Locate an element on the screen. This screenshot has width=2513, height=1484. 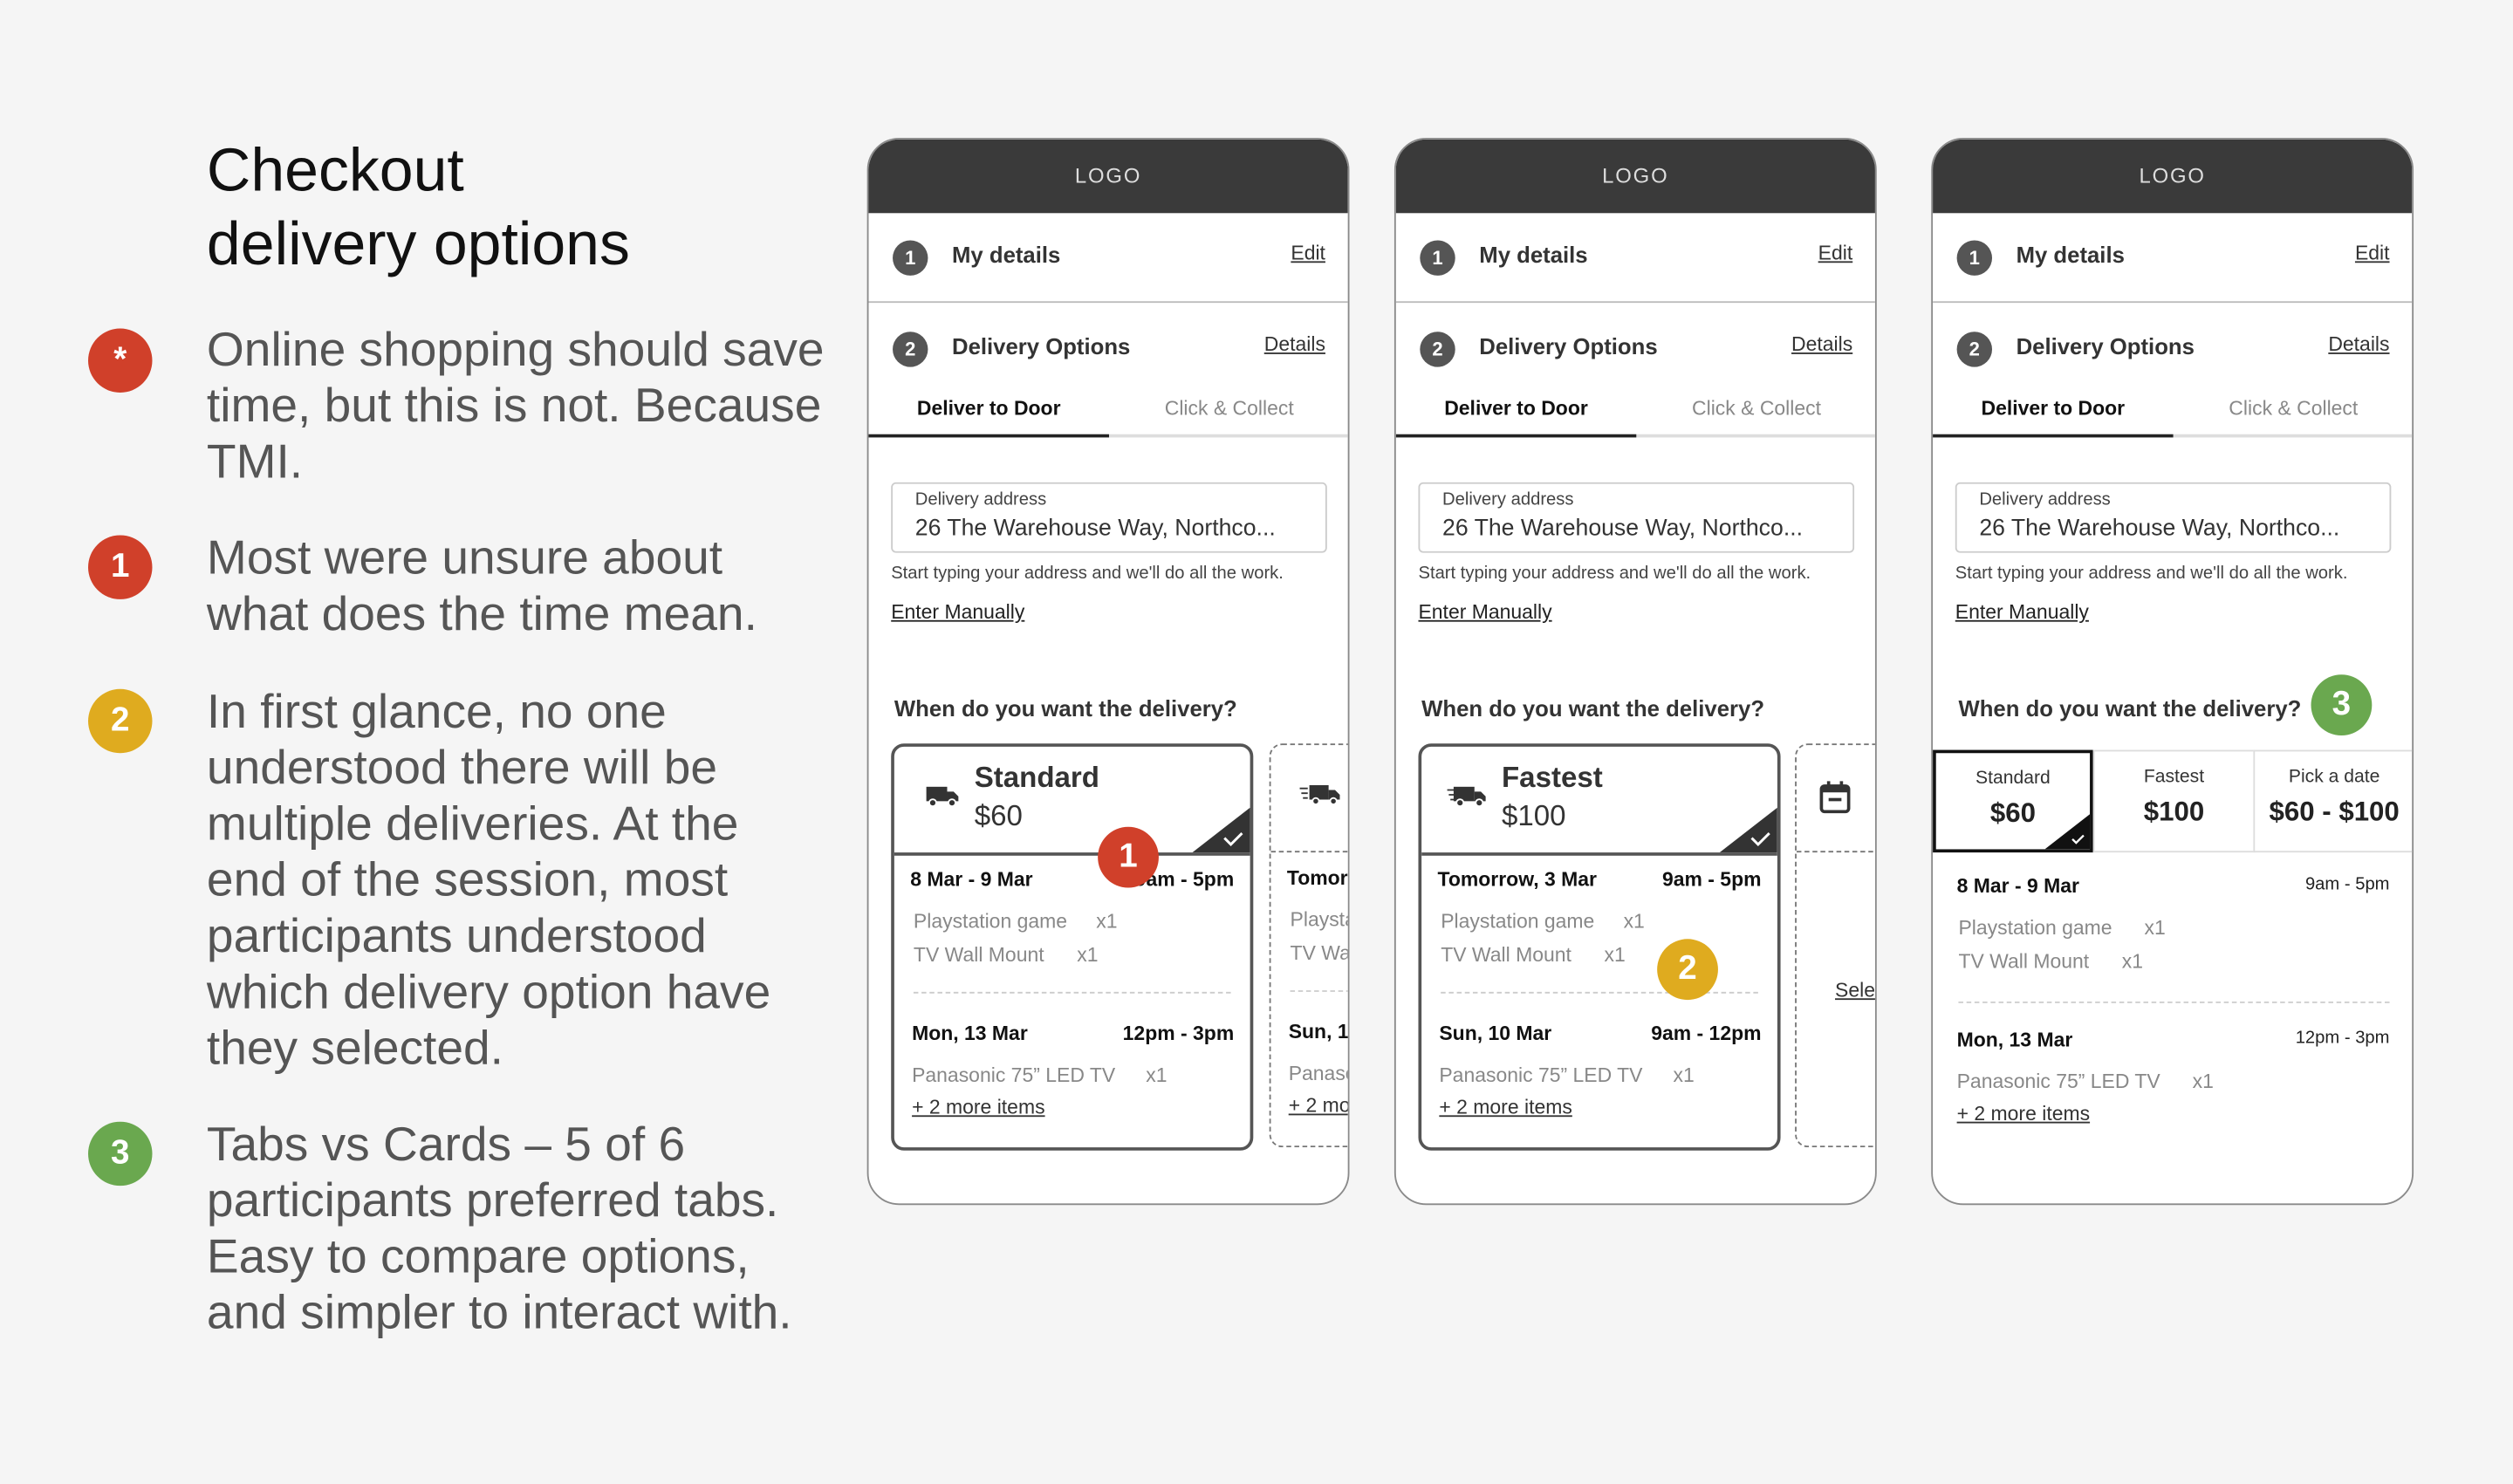
card-header: Standard $60 is located at coordinates (1072, 801).